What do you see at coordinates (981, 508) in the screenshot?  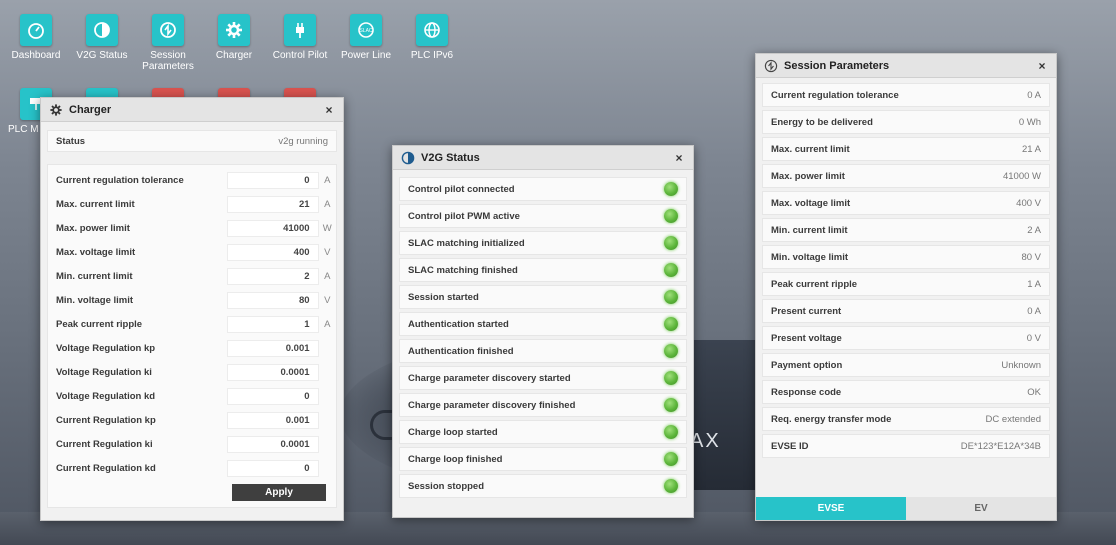 I see `tab-ev: EV` at bounding box center [981, 508].